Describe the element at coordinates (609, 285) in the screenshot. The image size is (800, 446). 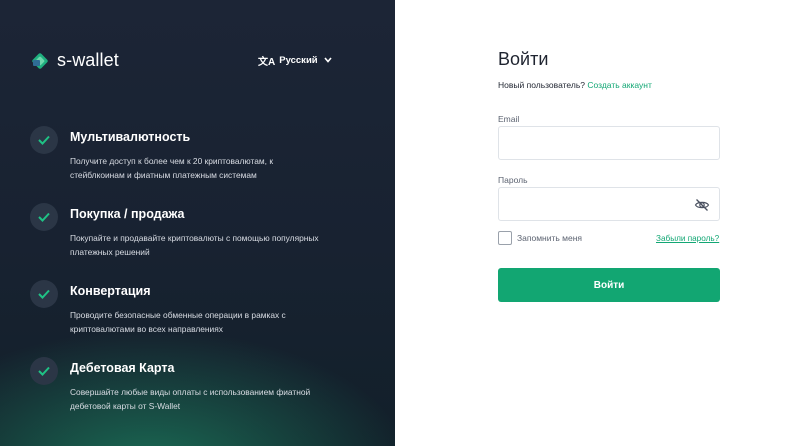
I see `login-button: Войти` at that location.